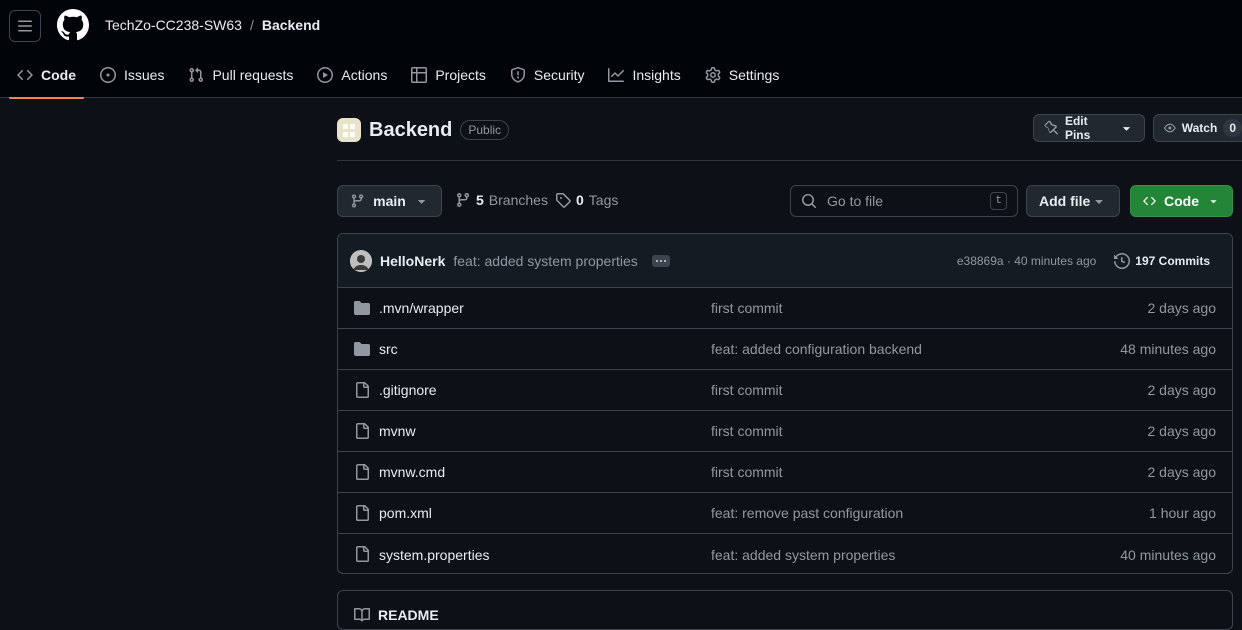  What do you see at coordinates (1122, 261) in the screenshot?
I see `history-icon` at bounding box center [1122, 261].